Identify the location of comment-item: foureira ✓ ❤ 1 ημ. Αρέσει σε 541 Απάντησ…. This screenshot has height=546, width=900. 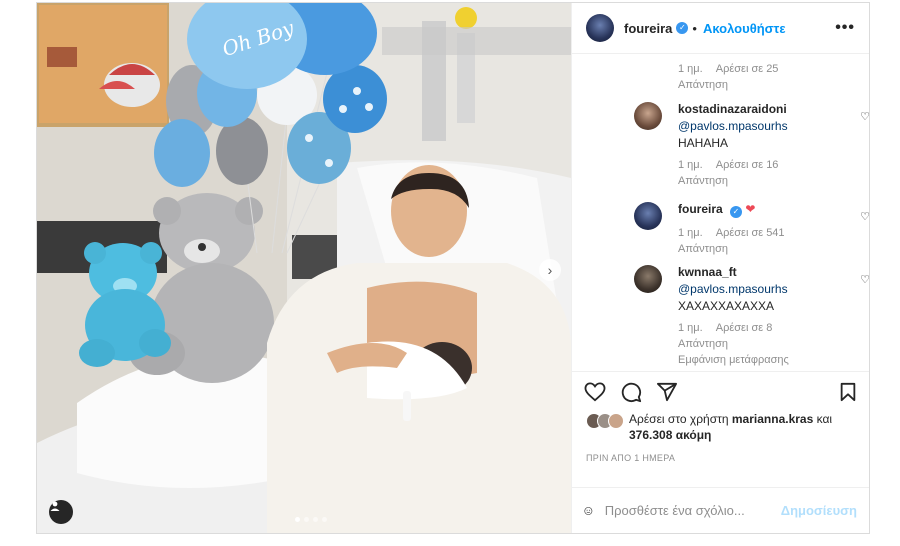
(751, 228).